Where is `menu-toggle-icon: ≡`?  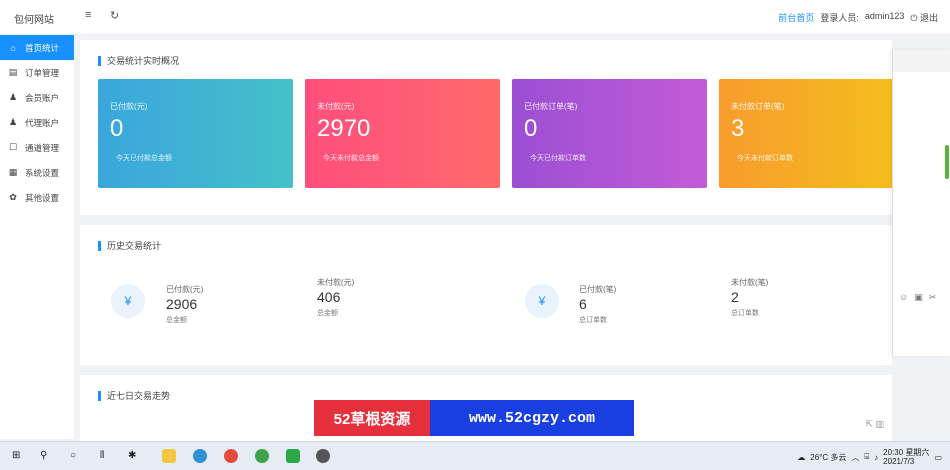
menu-toggle-icon: ≡ is located at coordinates (88, 15).